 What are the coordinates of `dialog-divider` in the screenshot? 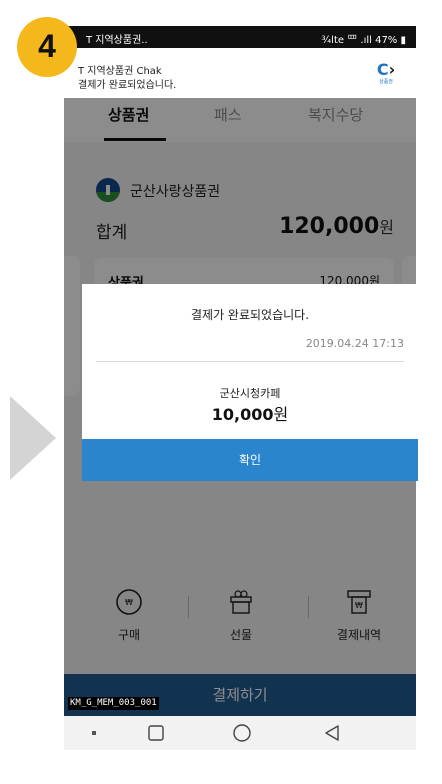 It's located at (250, 361).